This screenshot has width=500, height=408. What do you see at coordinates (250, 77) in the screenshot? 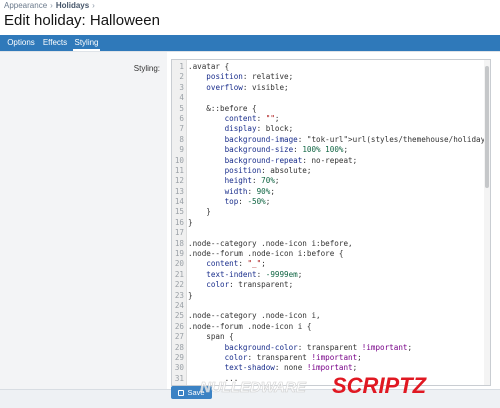
I see `code-text: position: relative;` at bounding box center [250, 77].